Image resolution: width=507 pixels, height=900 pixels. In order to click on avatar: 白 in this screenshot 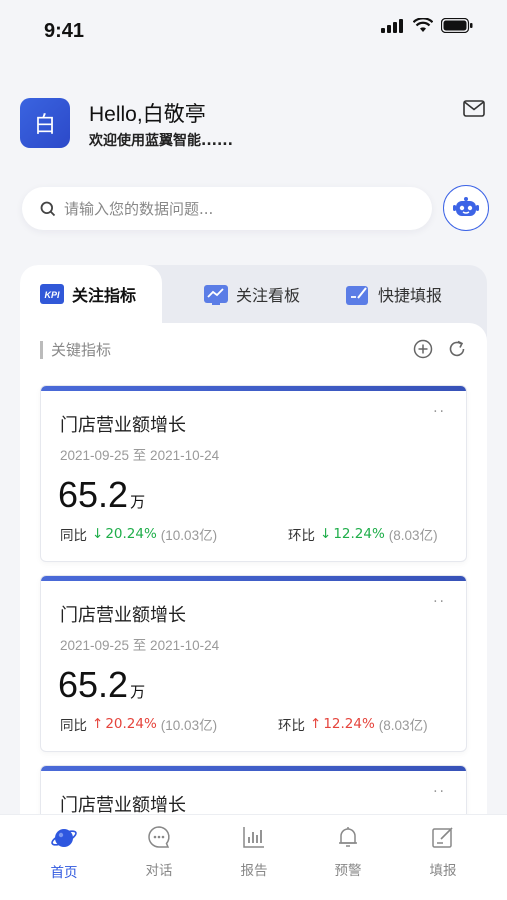, I will do `click(45, 123)`.